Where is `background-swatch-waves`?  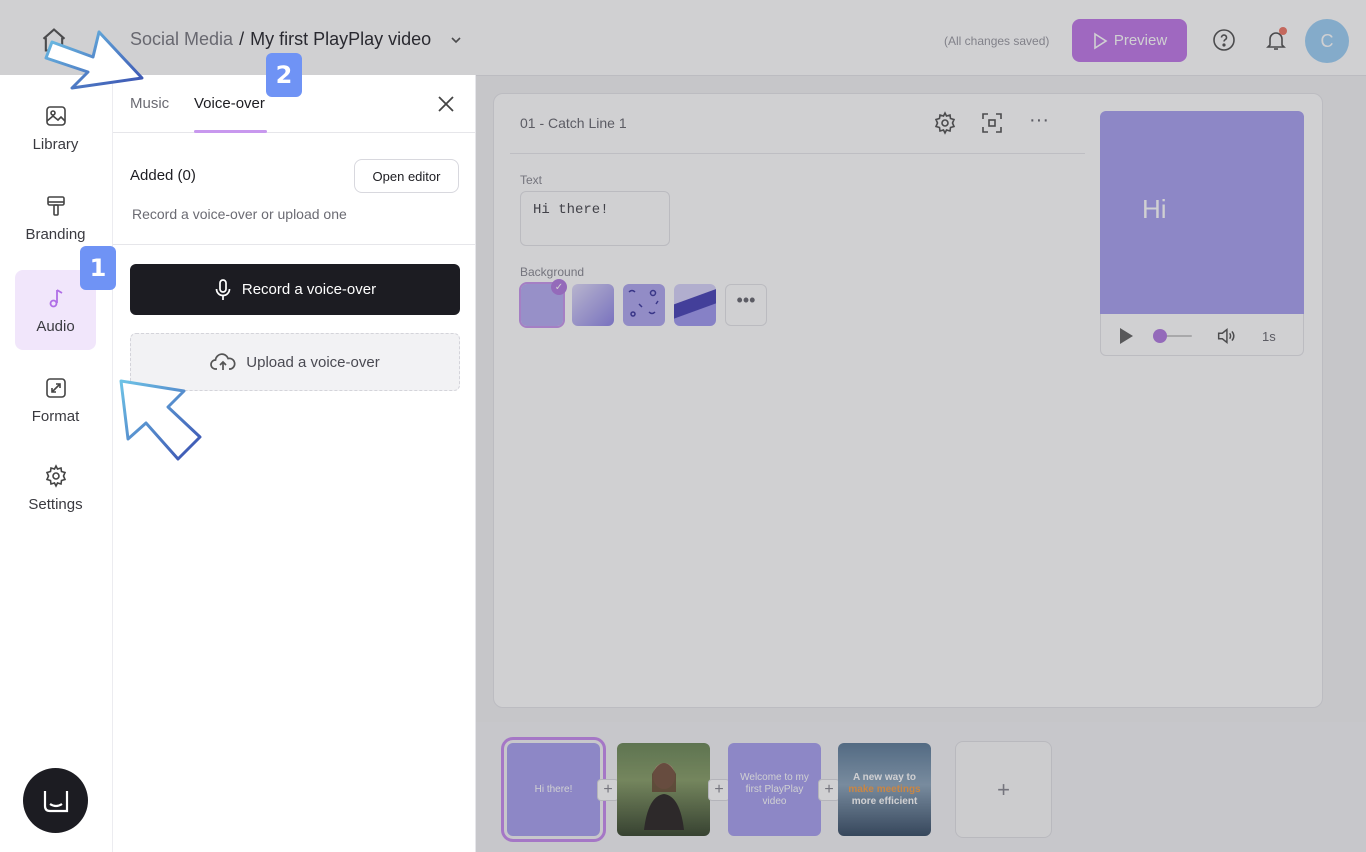
background-swatch-waves is located at coordinates (695, 305).